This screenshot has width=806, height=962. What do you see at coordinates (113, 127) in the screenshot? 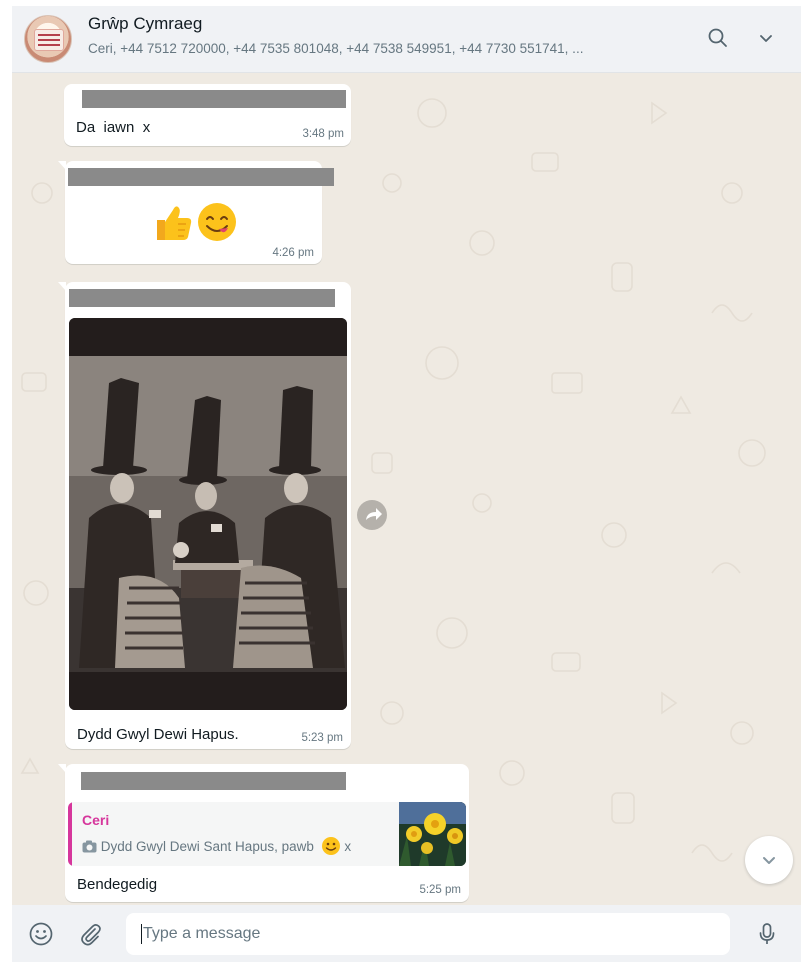
I see `message-text: Da iawn x` at bounding box center [113, 127].